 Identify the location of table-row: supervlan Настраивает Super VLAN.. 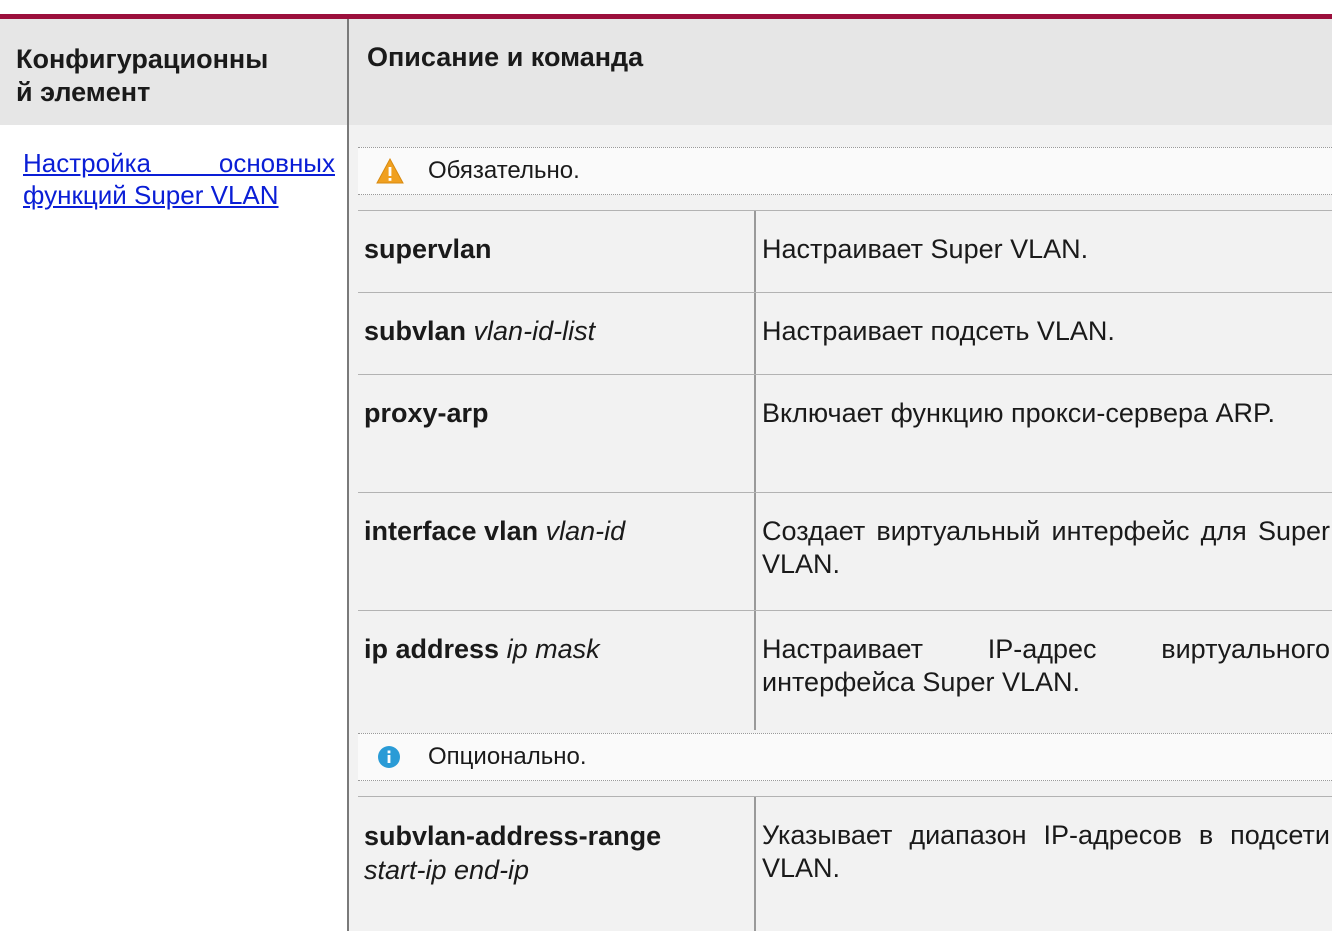
(845, 251).